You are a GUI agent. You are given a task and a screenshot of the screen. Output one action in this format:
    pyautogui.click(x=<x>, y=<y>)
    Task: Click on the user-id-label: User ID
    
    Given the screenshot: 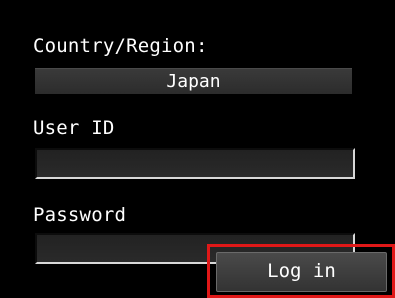 What is the action you would take?
    pyautogui.click(x=74, y=128)
    